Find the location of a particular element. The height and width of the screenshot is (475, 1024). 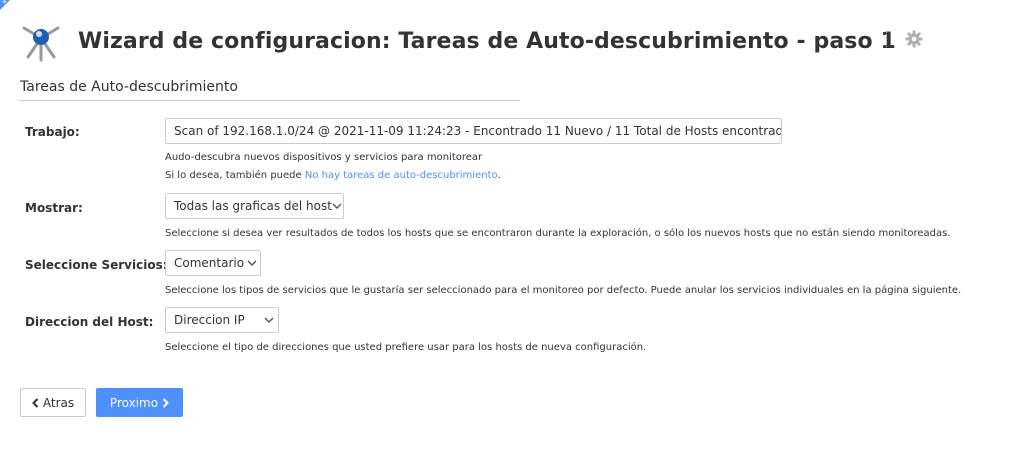

next-button-label: Proximo is located at coordinates (134, 402).